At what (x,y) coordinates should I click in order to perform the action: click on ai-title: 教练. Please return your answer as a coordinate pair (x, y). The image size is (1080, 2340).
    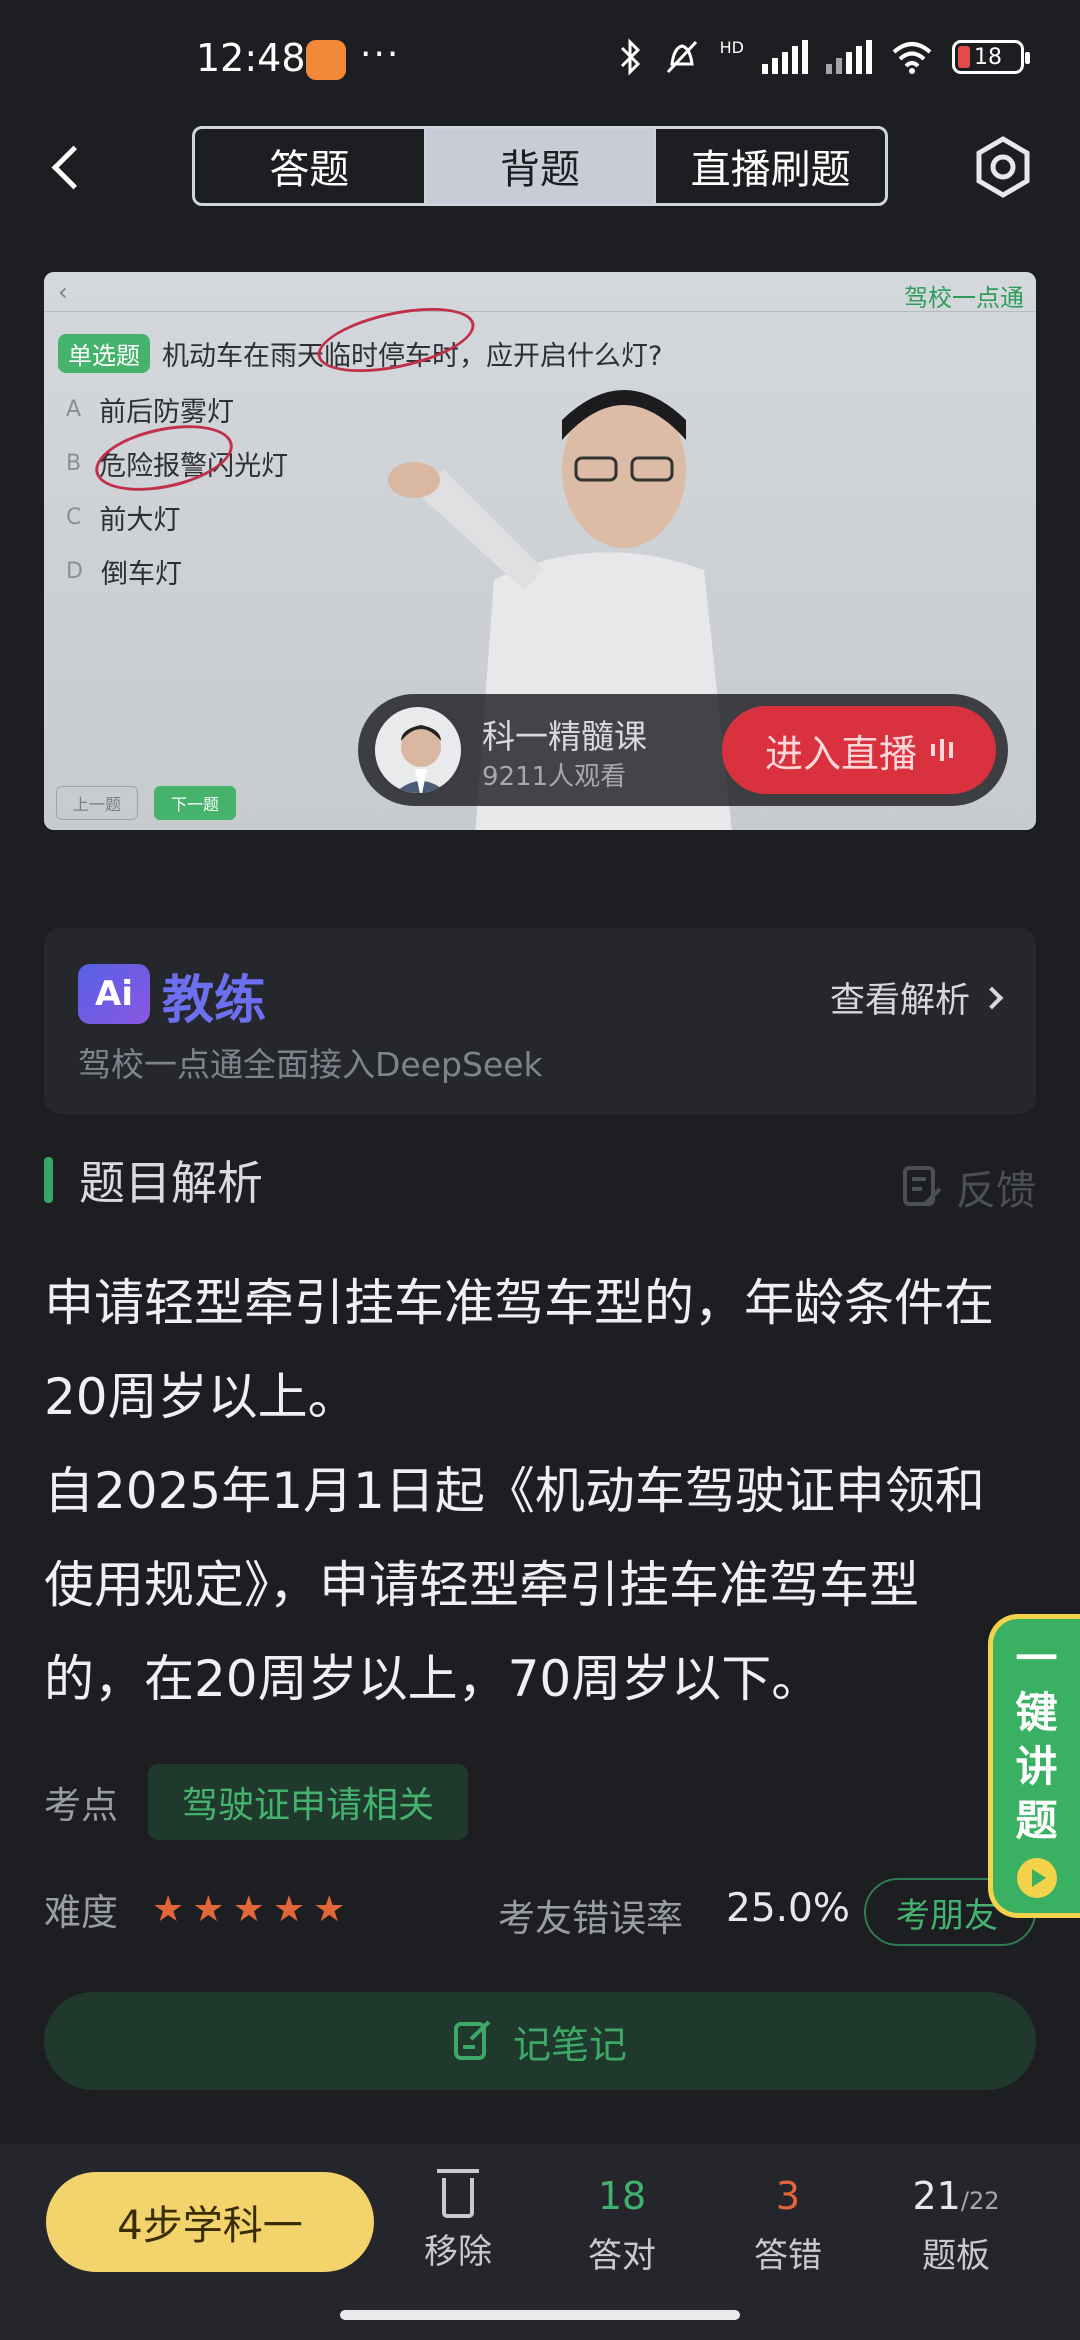
    Looking at the image, I should click on (214, 1001).